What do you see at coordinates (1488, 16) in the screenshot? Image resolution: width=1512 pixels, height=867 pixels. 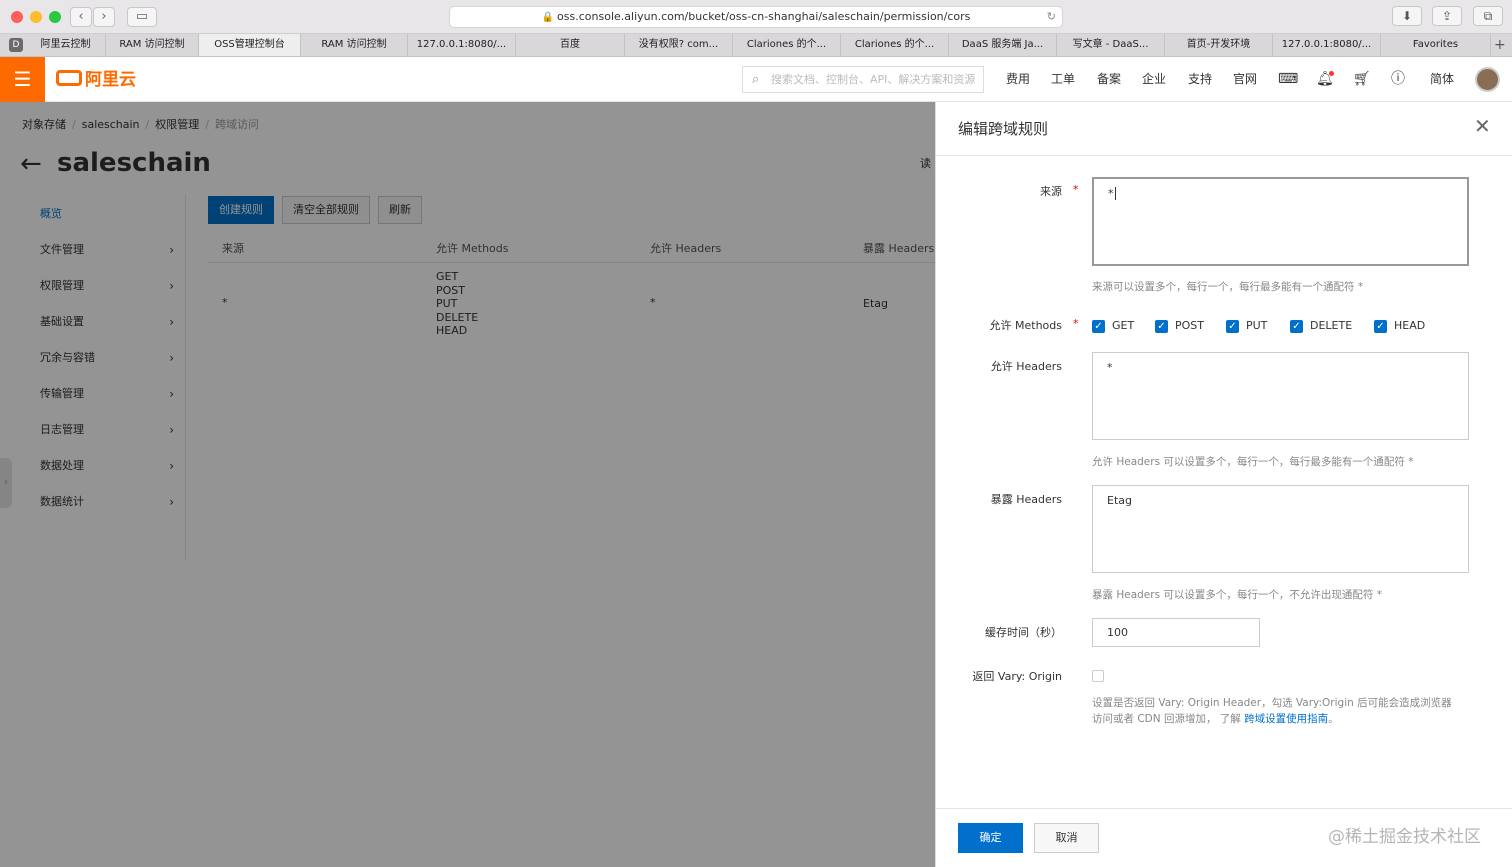 I see `tabs-overview-icon: ⧉` at bounding box center [1488, 16].